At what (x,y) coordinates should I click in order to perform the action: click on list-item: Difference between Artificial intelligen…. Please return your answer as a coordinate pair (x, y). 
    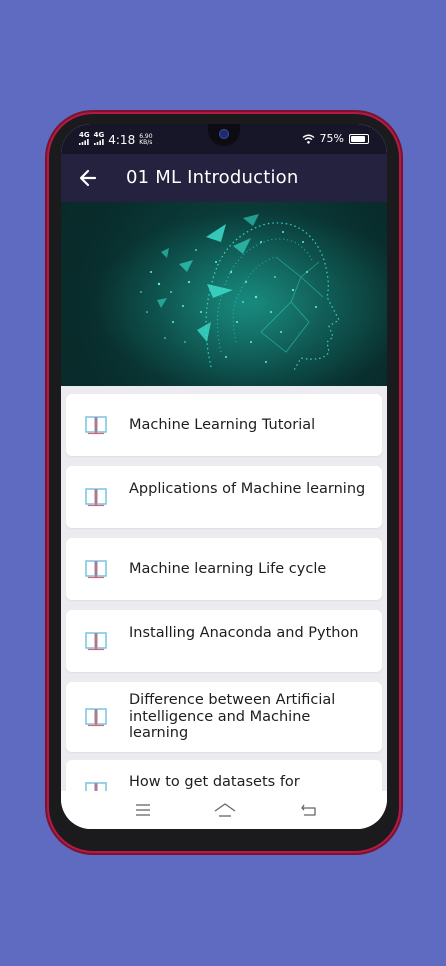
    Looking at the image, I should click on (224, 717).